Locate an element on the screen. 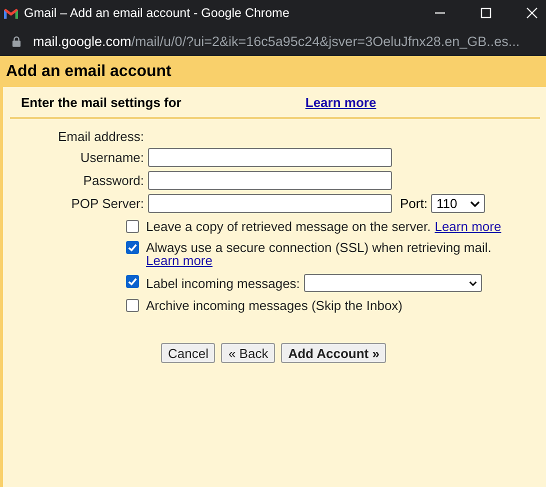 The image size is (546, 487). option-label: Always use a secure connection (SSL) when retrieving mail. is located at coordinates (319, 247).